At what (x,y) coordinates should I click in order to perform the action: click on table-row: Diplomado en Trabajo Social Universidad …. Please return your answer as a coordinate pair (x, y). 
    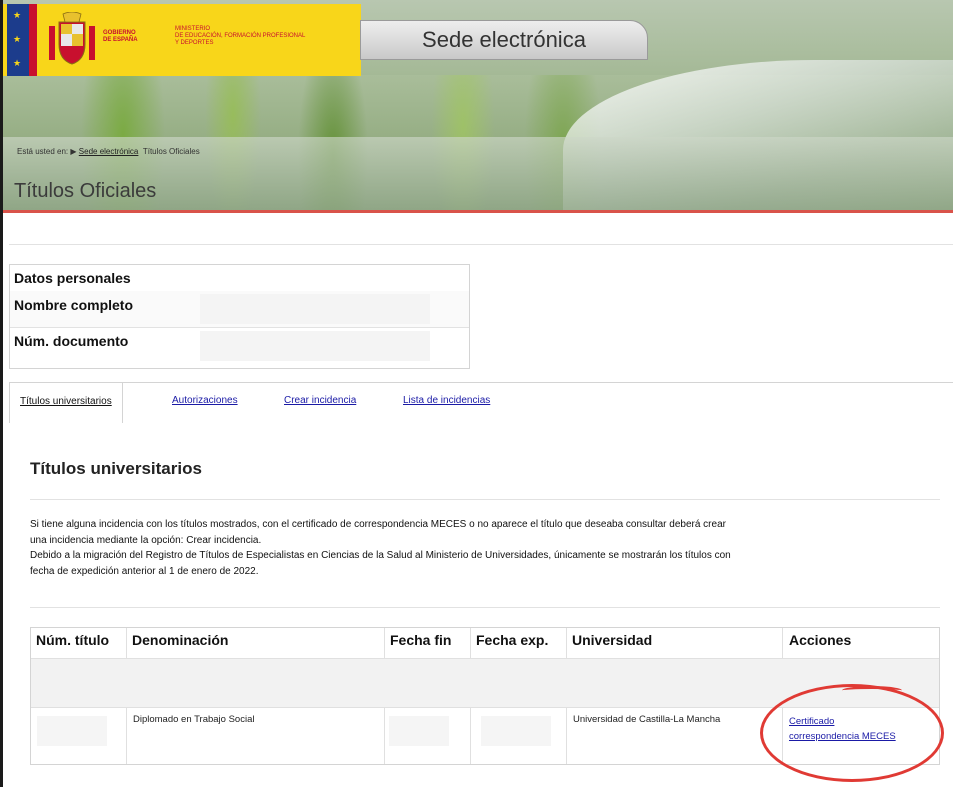
    Looking at the image, I should click on (485, 736).